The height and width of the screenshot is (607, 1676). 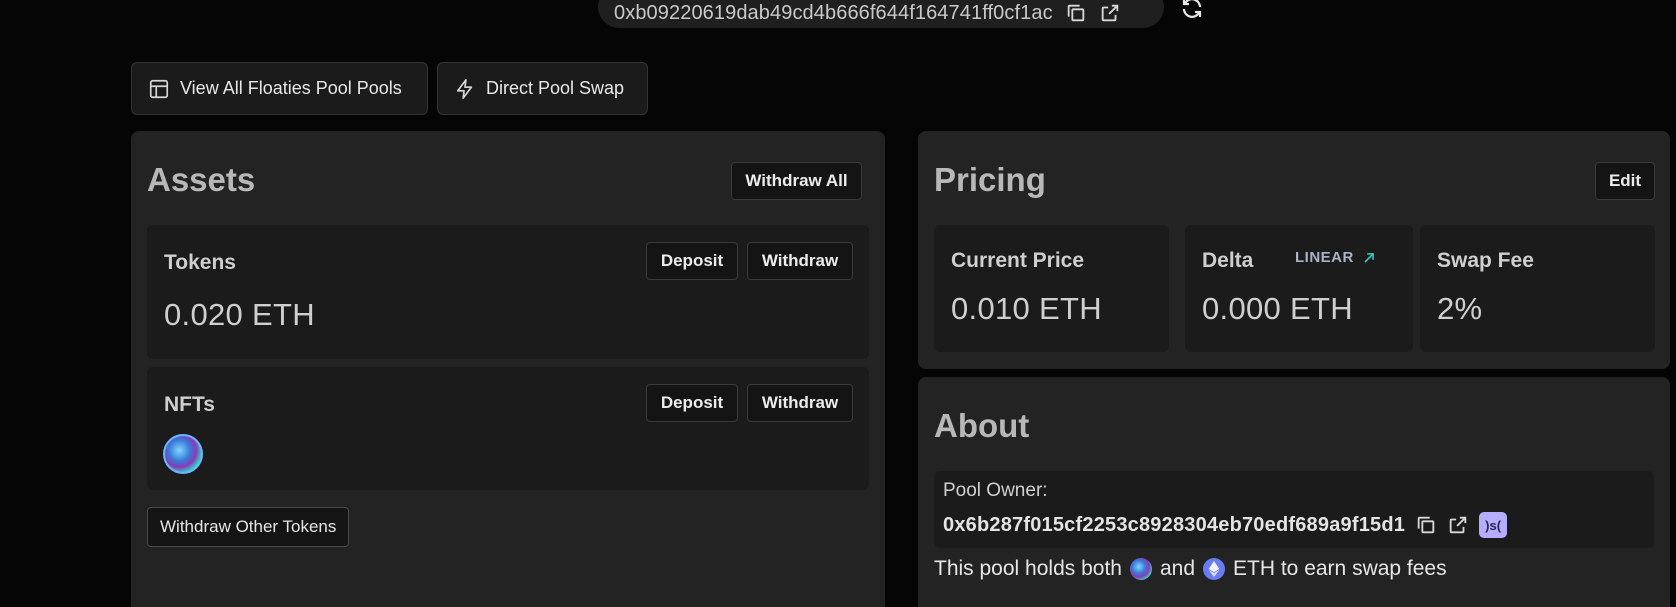 I want to click on tokens-deposit-button: Deposit, so click(x=692, y=261).